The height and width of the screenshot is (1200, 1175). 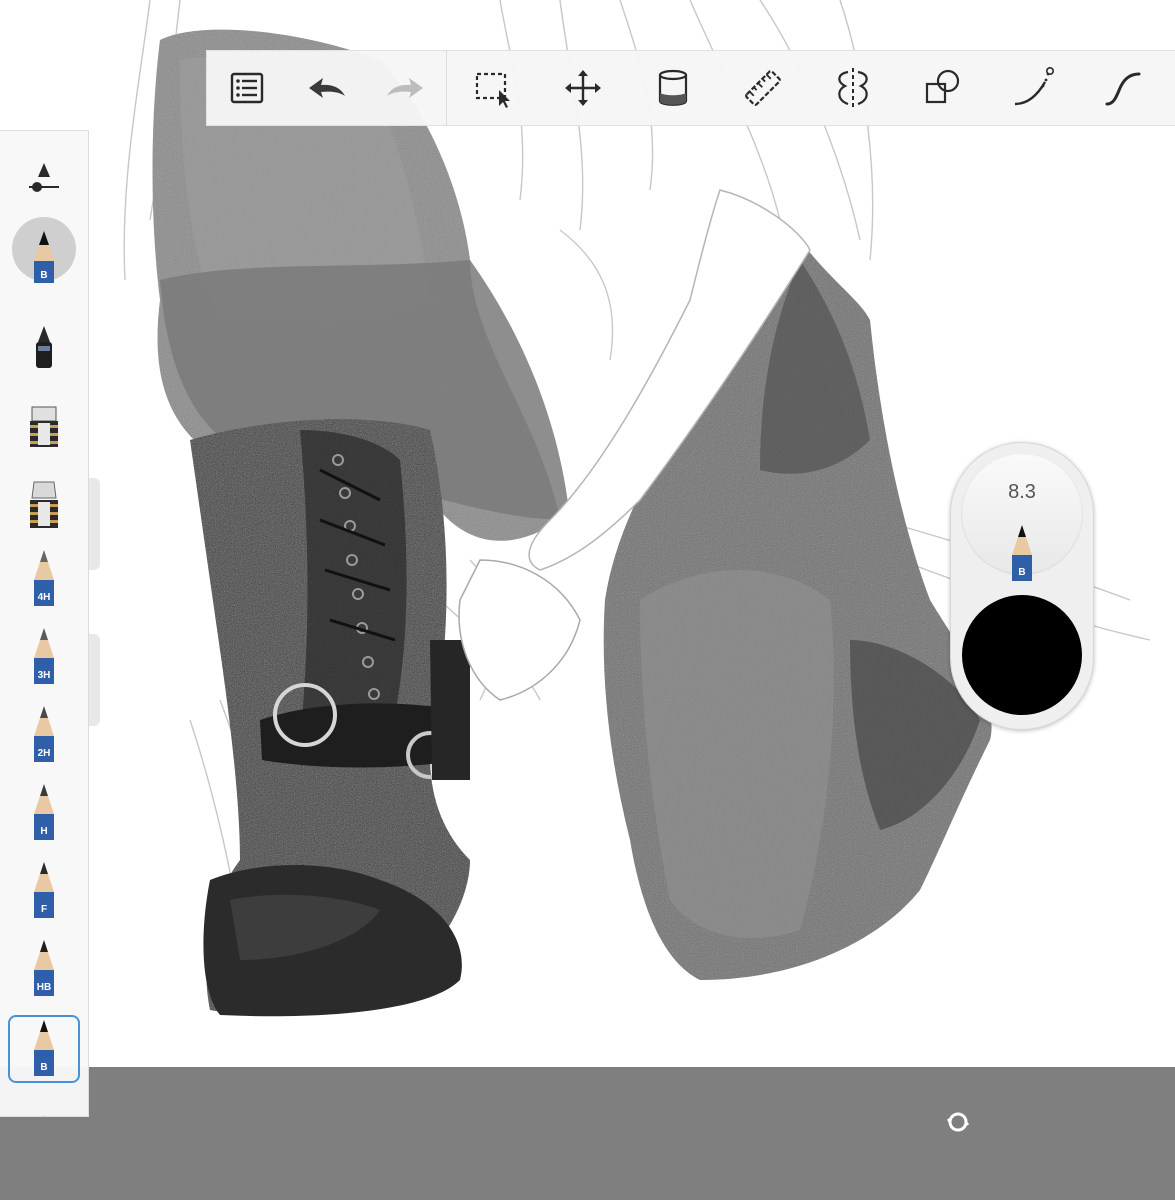 I want to click on current-pencil: B, so click(x=44, y=249).